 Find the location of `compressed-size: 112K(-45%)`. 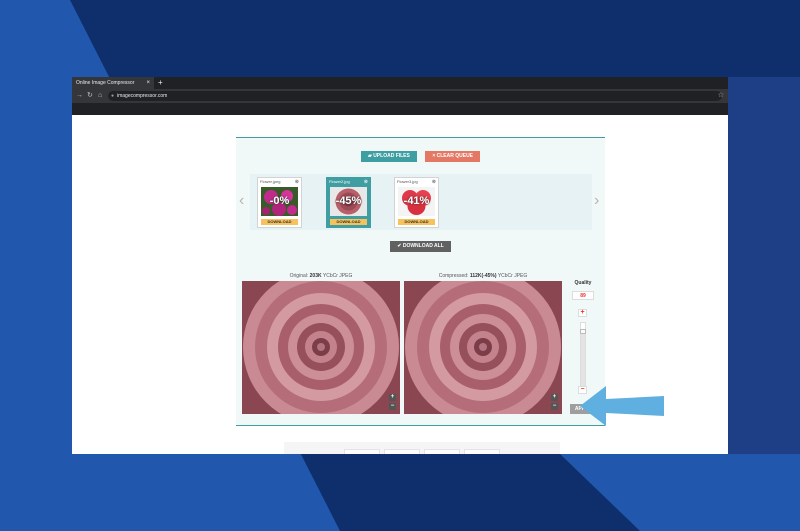

compressed-size: 112K(-45%) is located at coordinates (483, 276).